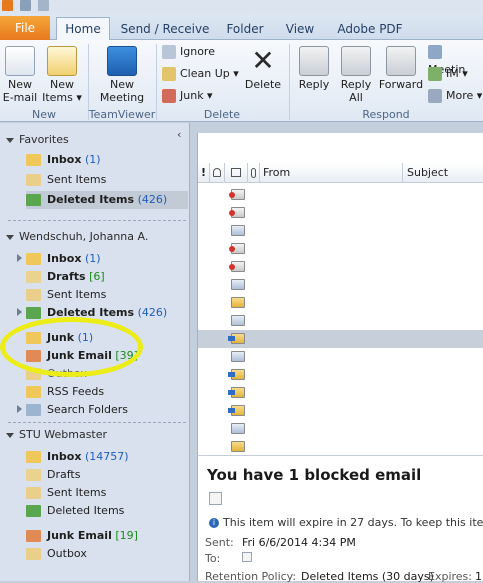 Image resolution: width=483 pixels, height=583 pixels. I want to click on sent-folder-icon, so click(33, 295).